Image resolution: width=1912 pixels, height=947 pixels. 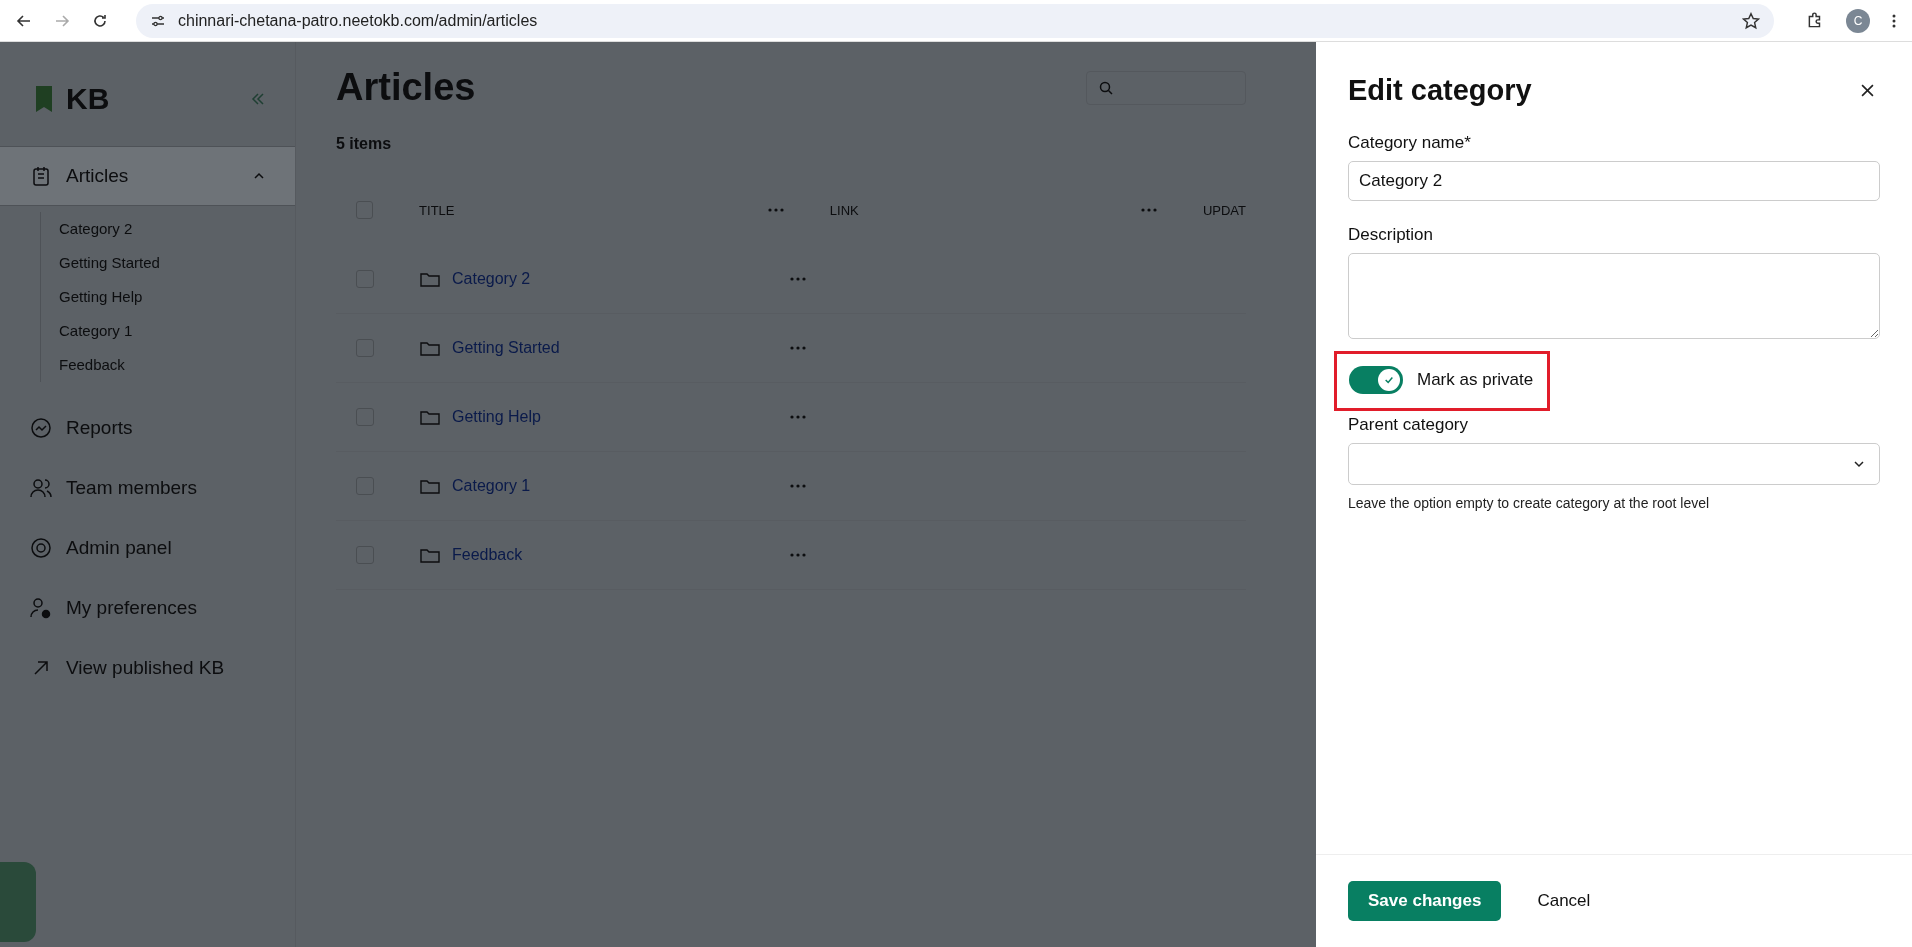 What do you see at coordinates (41, 608) in the screenshot?
I see `user-icon` at bounding box center [41, 608].